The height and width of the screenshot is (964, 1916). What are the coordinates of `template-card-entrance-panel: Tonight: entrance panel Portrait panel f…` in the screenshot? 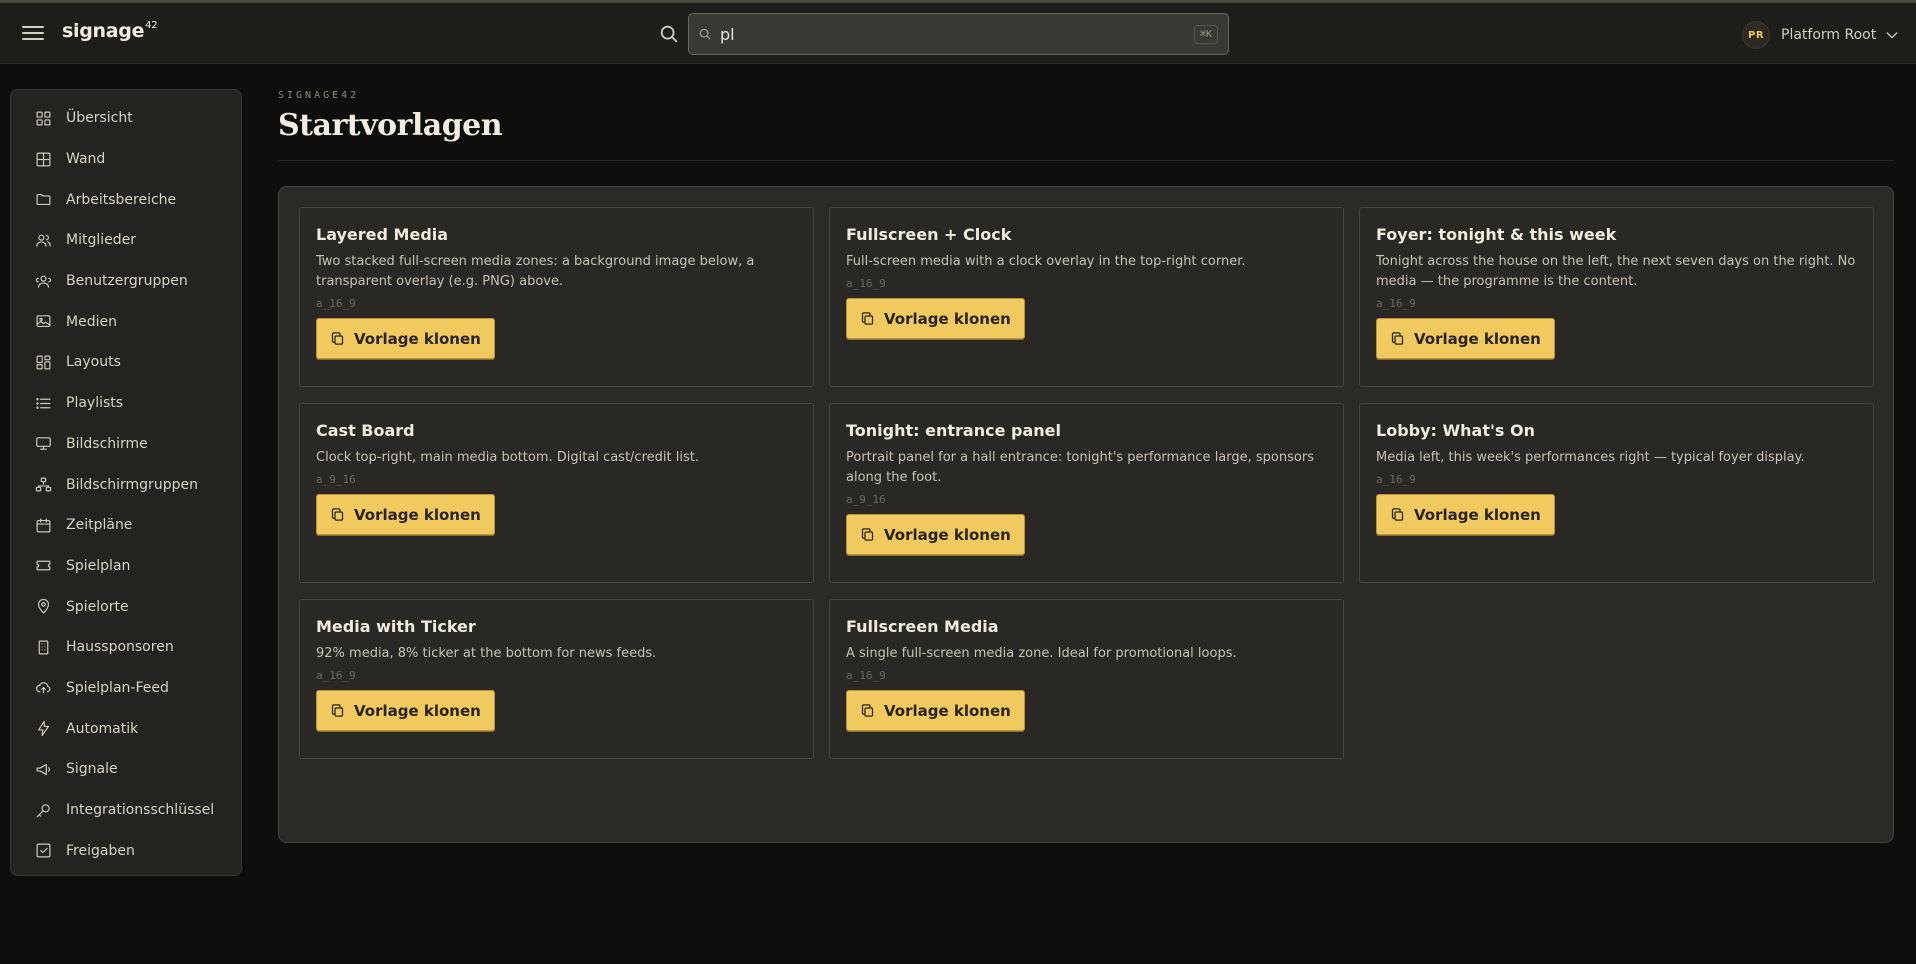 It's located at (1086, 493).